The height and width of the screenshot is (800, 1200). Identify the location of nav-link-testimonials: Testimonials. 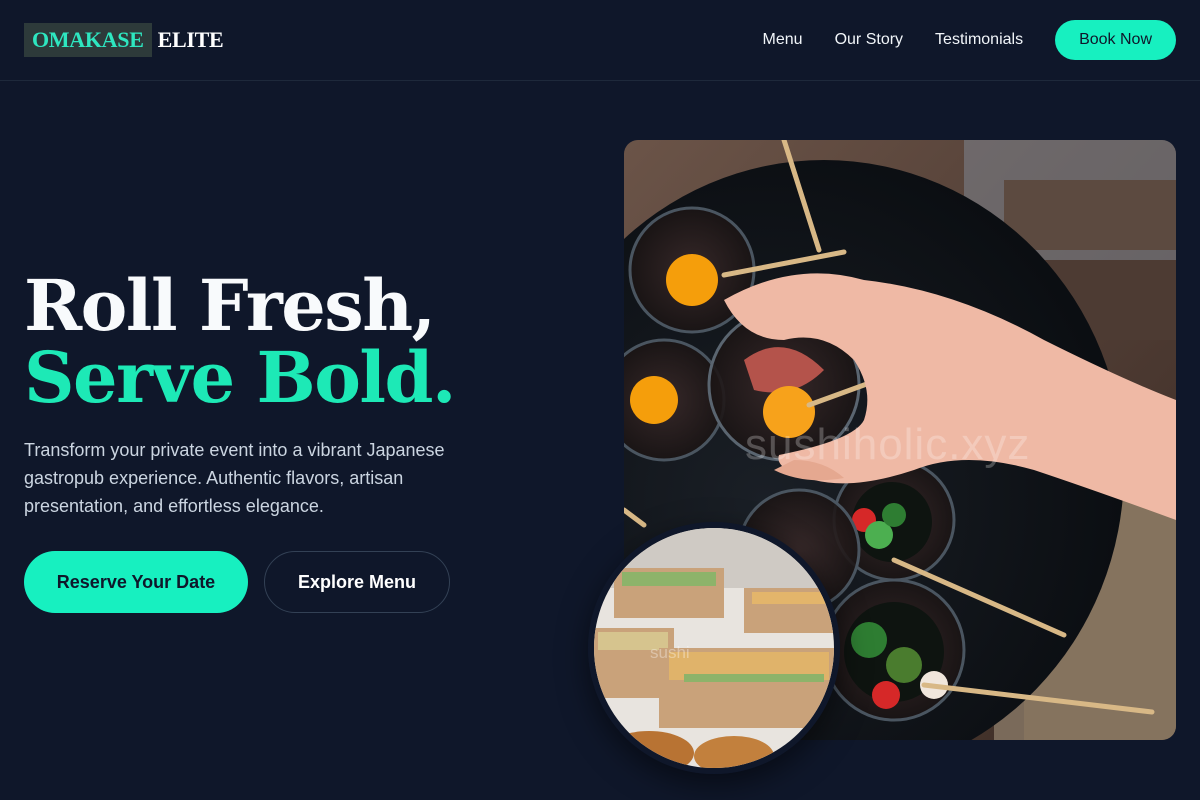
(979, 40).